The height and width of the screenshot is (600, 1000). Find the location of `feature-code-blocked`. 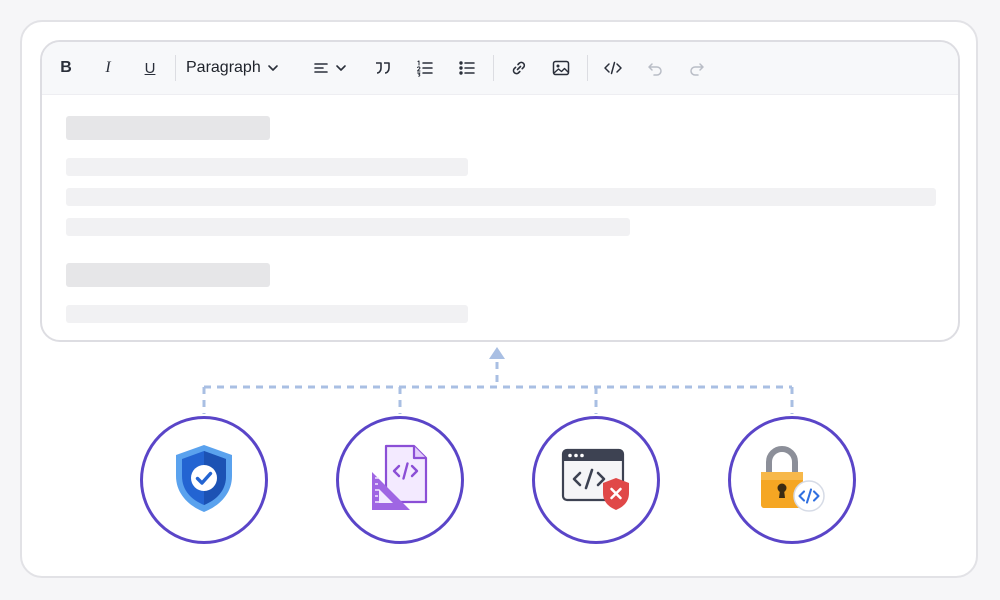

feature-code-blocked is located at coordinates (596, 480).